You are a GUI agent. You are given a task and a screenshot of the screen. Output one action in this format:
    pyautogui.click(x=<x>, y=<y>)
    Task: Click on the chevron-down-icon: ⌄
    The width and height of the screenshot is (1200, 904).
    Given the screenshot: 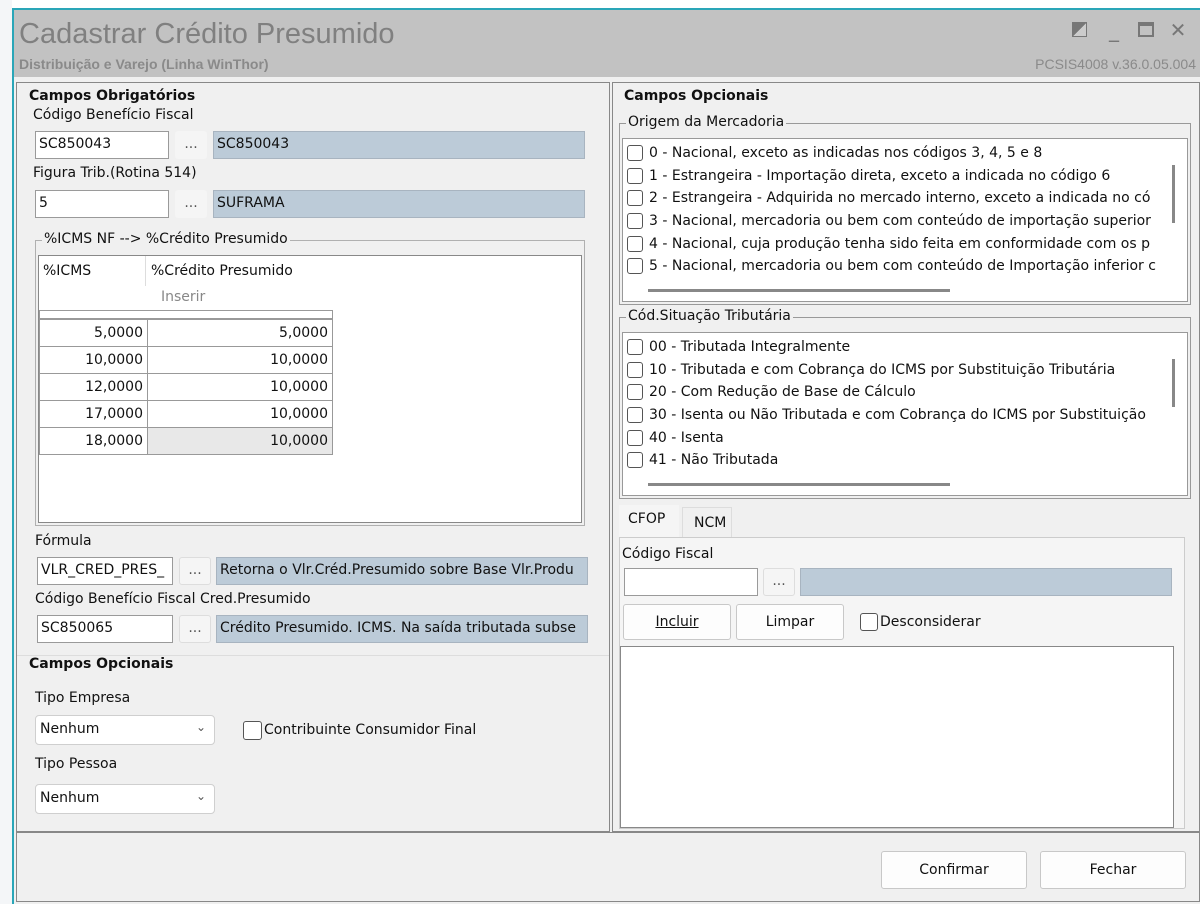 What is the action you would take?
    pyautogui.click(x=200, y=796)
    